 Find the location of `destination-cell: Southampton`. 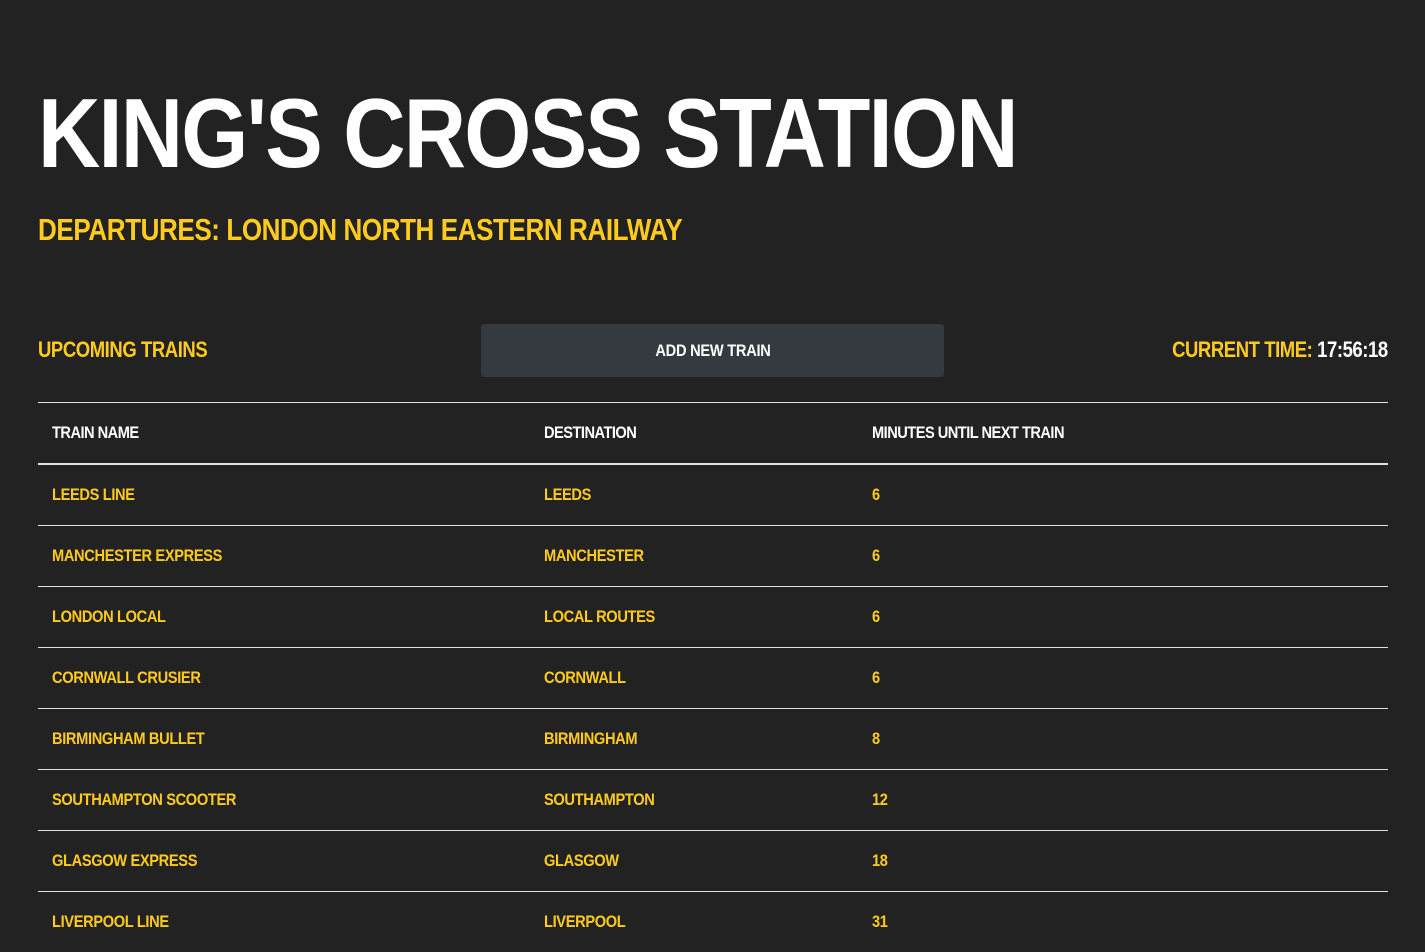

destination-cell: Southampton is located at coordinates (694, 800).